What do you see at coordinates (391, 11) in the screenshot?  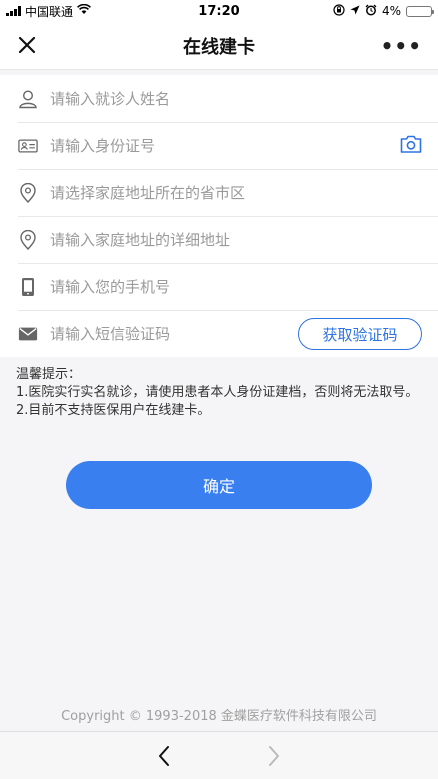 I see `battery-percent: 4%` at bounding box center [391, 11].